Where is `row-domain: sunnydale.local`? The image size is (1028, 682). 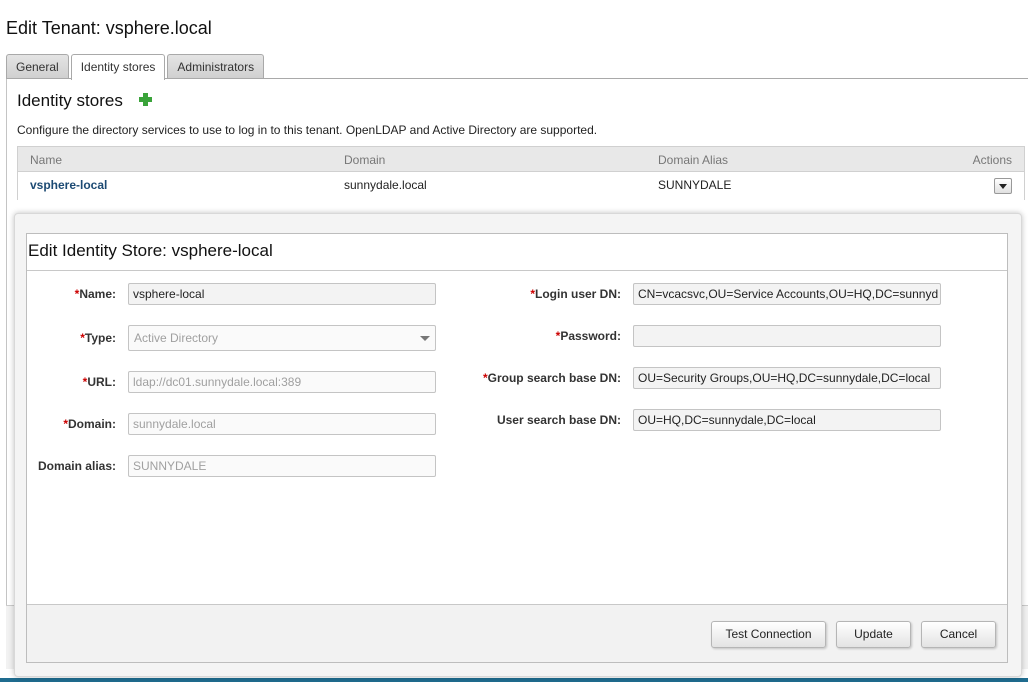
row-domain: sunnydale.local is located at coordinates (385, 185).